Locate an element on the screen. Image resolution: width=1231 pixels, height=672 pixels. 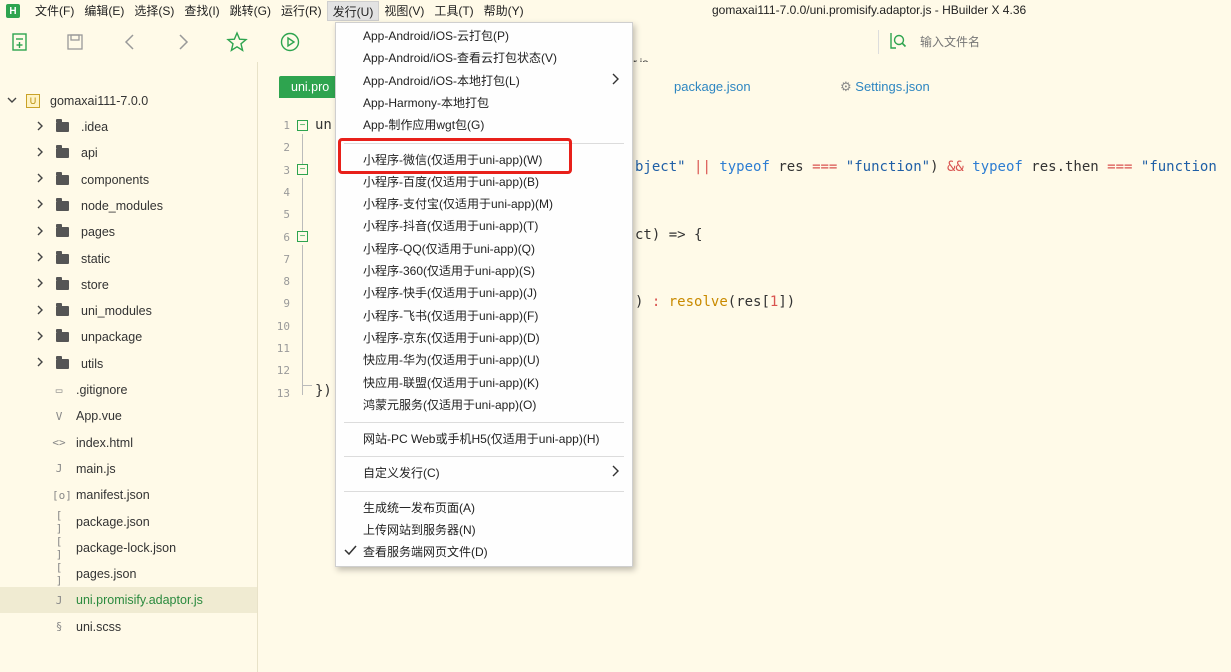
tab-package-json: package.json is located at coordinates (712, 86).